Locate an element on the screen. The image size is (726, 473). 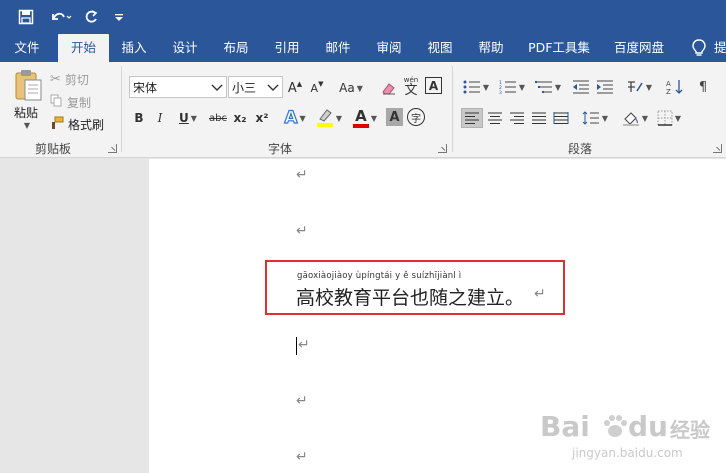
paste-icon is located at coordinates (28, 85).